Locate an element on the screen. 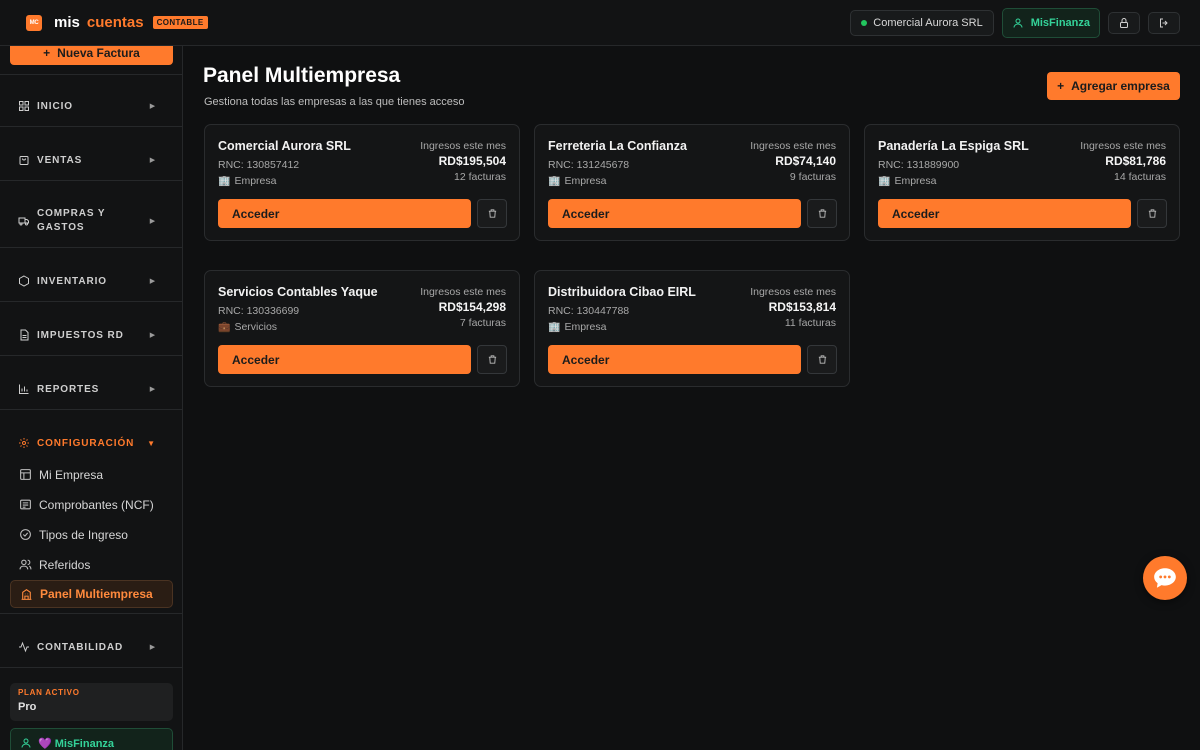 The height and width of the screenshot is (750, 1200). sidebar-misfinanza-button: 💜 MisFinanza is located at coordinates (91, 739).